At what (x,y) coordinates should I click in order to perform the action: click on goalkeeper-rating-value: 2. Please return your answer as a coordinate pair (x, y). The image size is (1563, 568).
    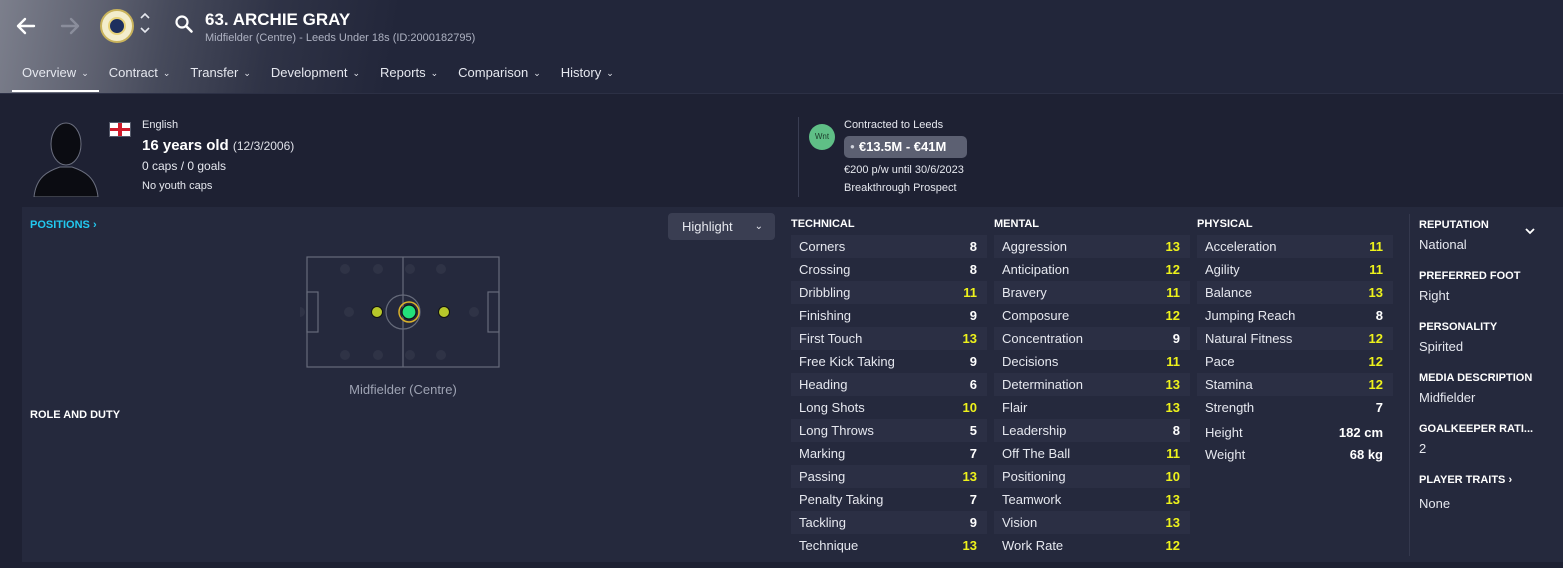
    Looking at the image, I should click on (1423, 448).